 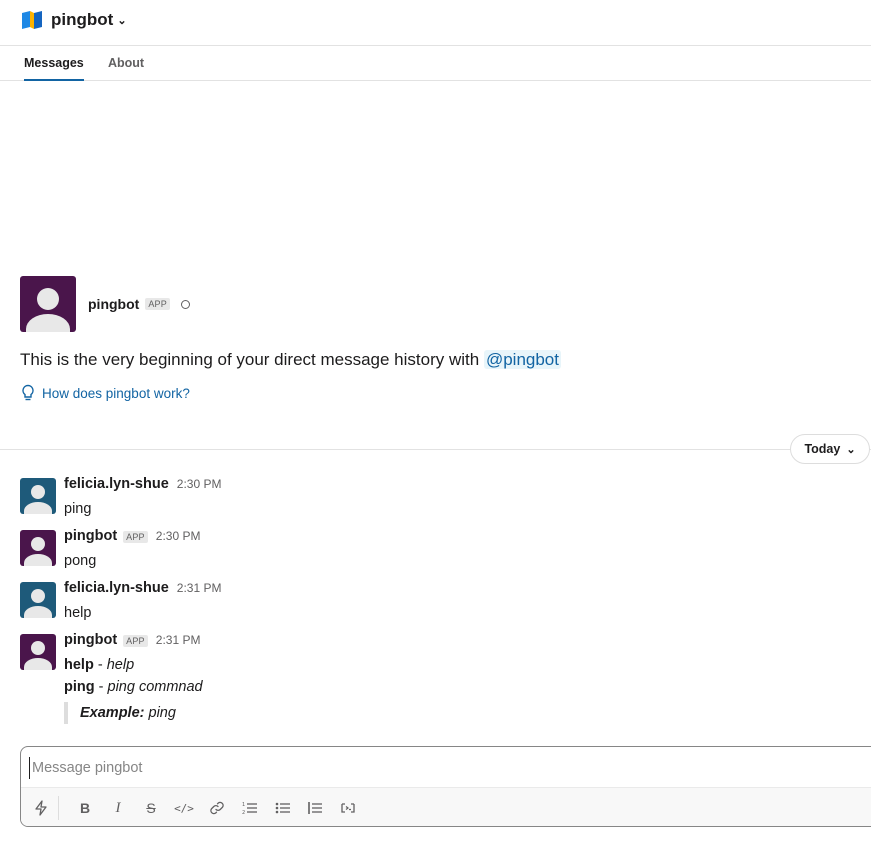 I want to click on message-composer: B I S </> 12, so click(x=445, y=786).